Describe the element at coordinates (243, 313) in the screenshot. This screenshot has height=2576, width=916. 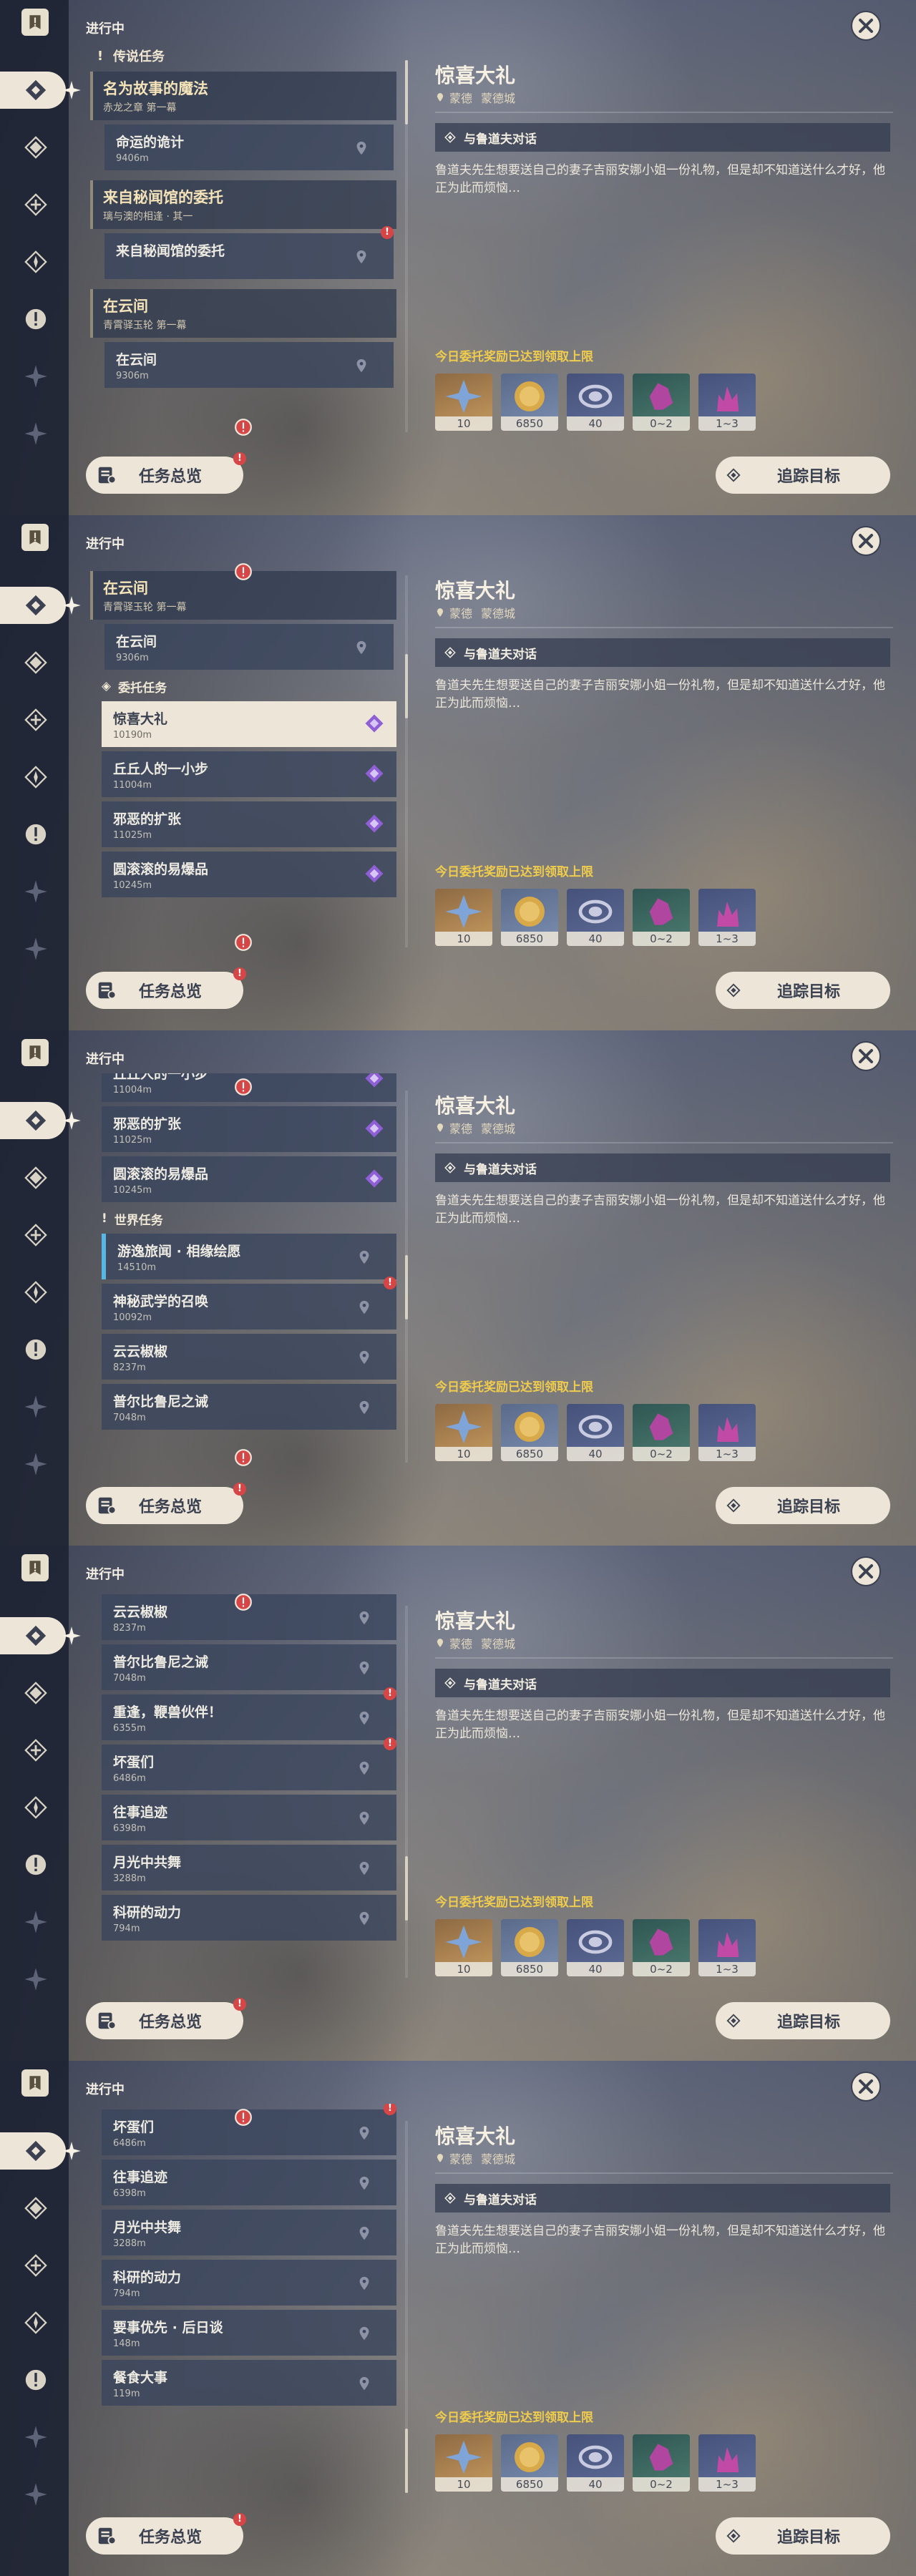
I see `quest-group: 在云间 青霄驿玉轮 第一幕` at that location.